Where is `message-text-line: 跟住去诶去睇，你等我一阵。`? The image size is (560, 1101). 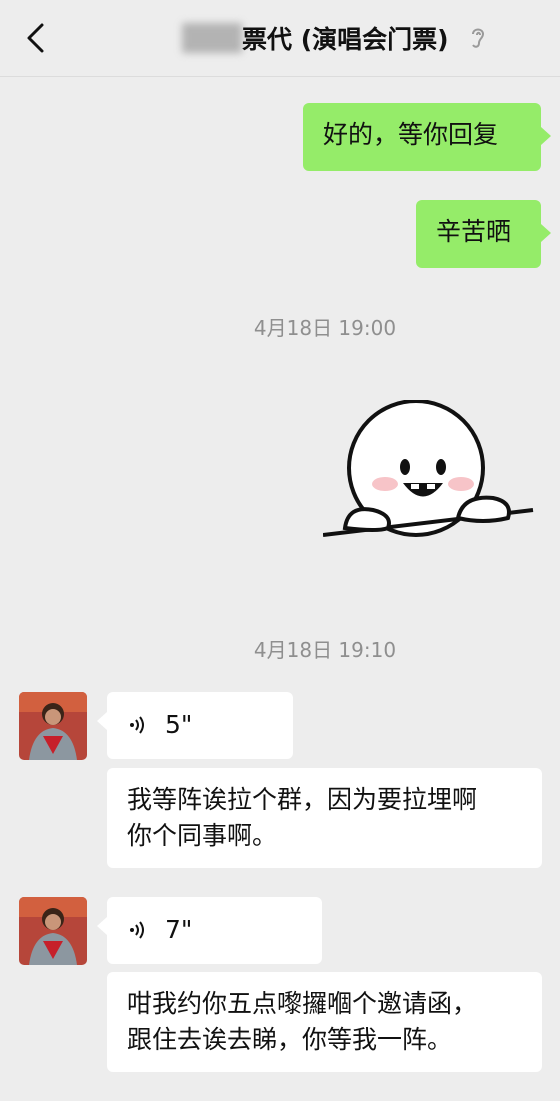
message-text-line: 跟住去诶去睇，你等我一阵。 is located at coordinates (290, 1039).